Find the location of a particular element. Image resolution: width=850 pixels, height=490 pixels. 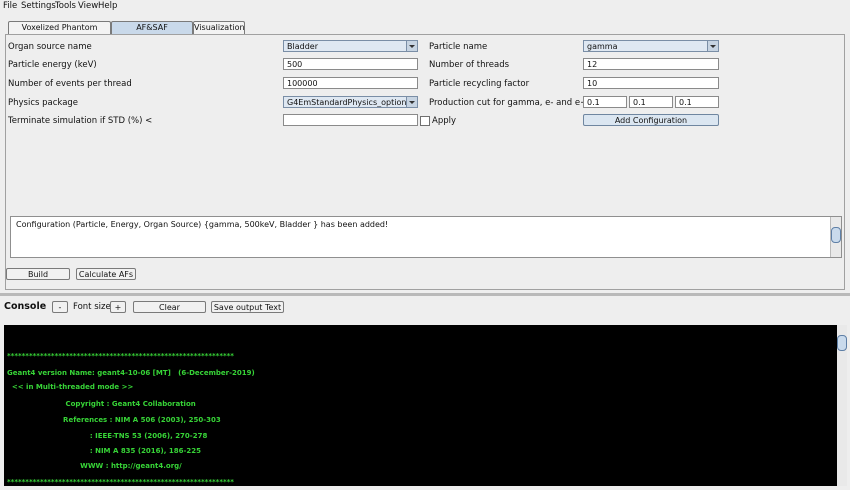

cut-gamma-input: 0.1 is located at coordinates (605, 102).